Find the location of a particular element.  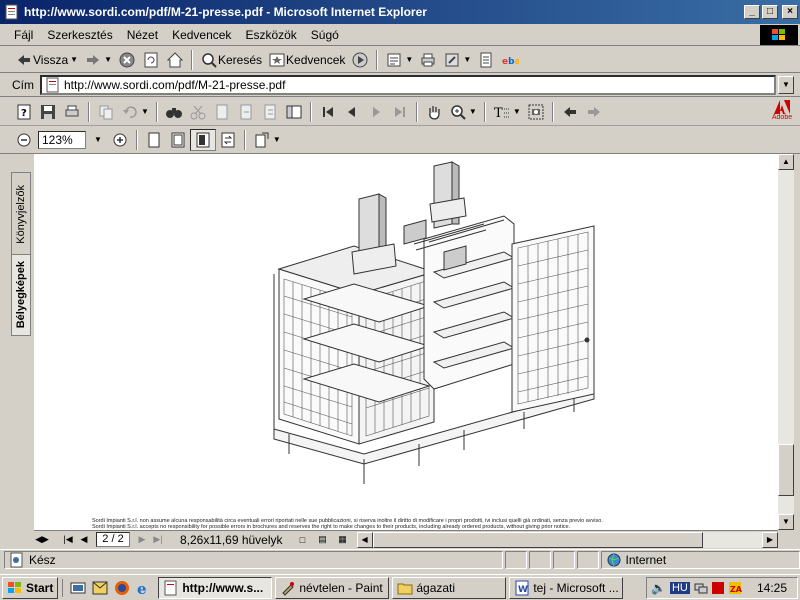

pdf-scissors-button is located at coordinates (198, 112).